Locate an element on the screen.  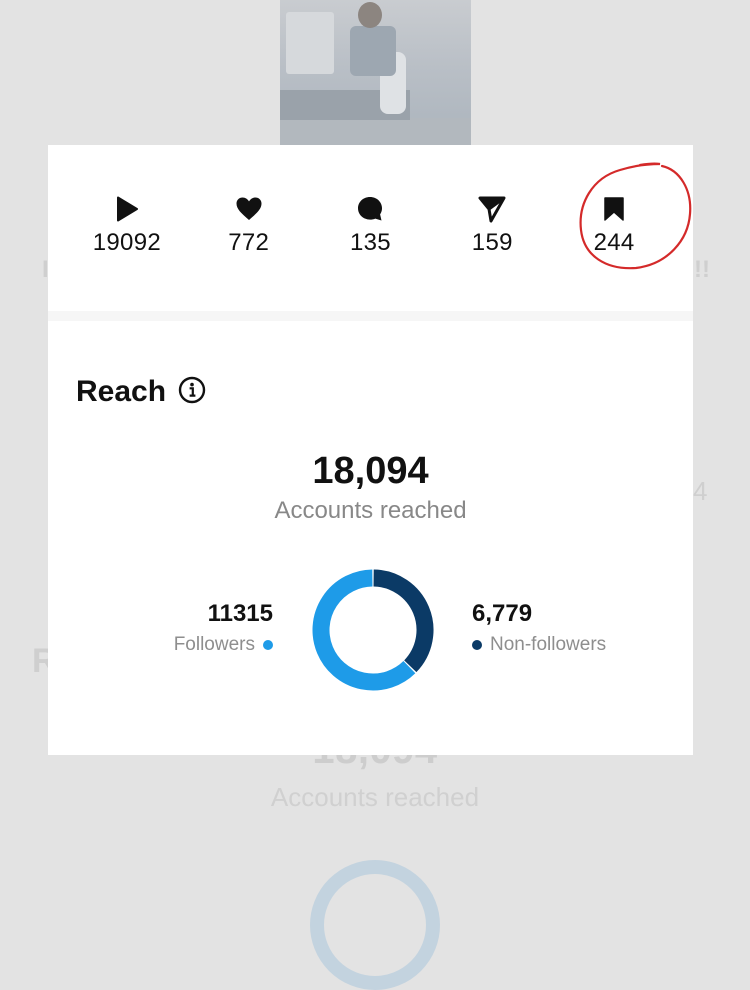
shares-count: 159 is located at coordinates (492, 242).